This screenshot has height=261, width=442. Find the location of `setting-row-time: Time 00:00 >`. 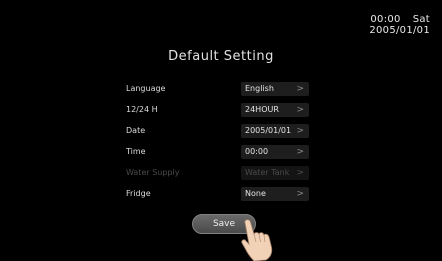

setting-row-time: Time 00:00 > is located at coordinates (221, 152).